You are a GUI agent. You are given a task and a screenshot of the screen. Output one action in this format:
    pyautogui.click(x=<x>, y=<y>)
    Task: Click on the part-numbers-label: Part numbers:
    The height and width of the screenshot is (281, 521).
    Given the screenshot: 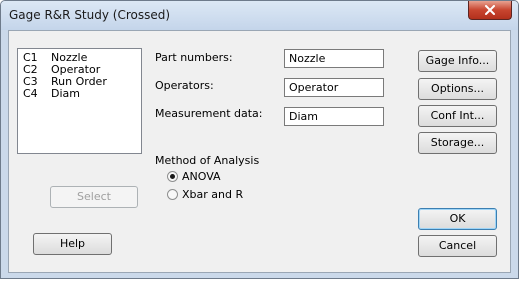 What is the action you would take?
    pyautogui.click(x=194, y=57)
    